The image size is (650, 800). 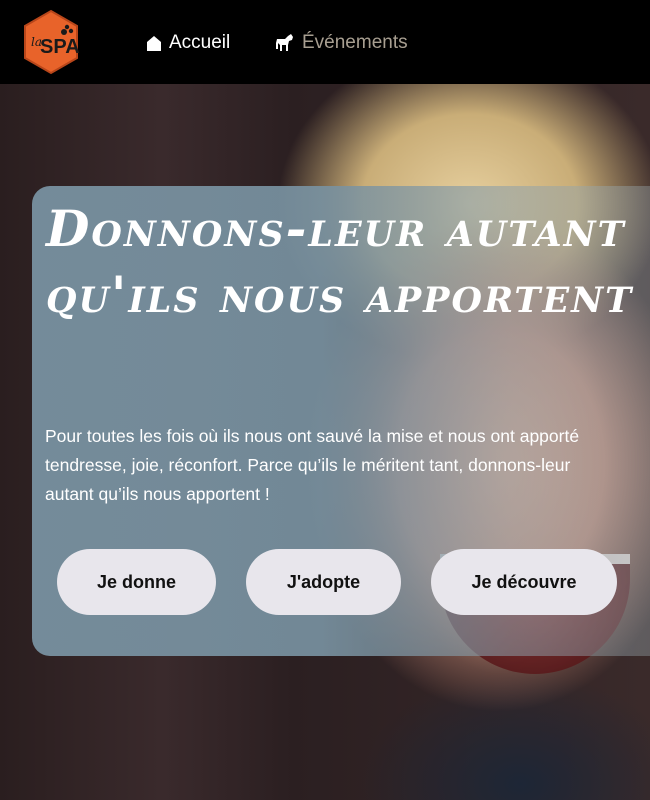 I want to click on nav-link-evenements: Événements, so click(x=341, y=43).